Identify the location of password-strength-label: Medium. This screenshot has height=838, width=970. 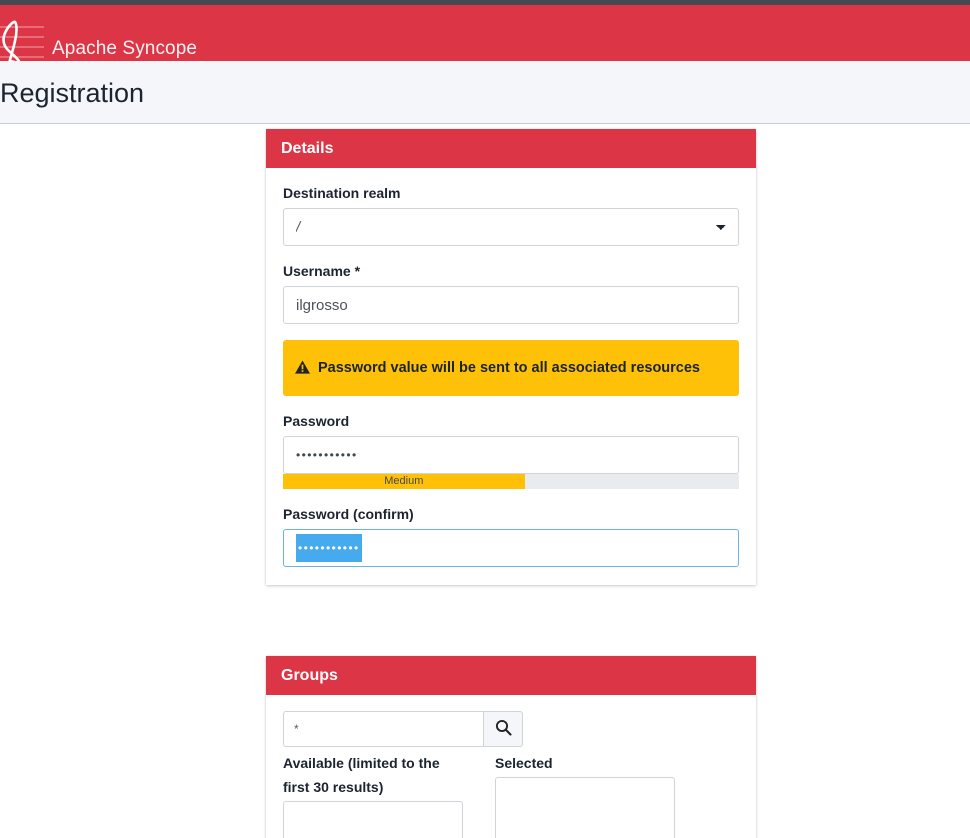
(404, 481).